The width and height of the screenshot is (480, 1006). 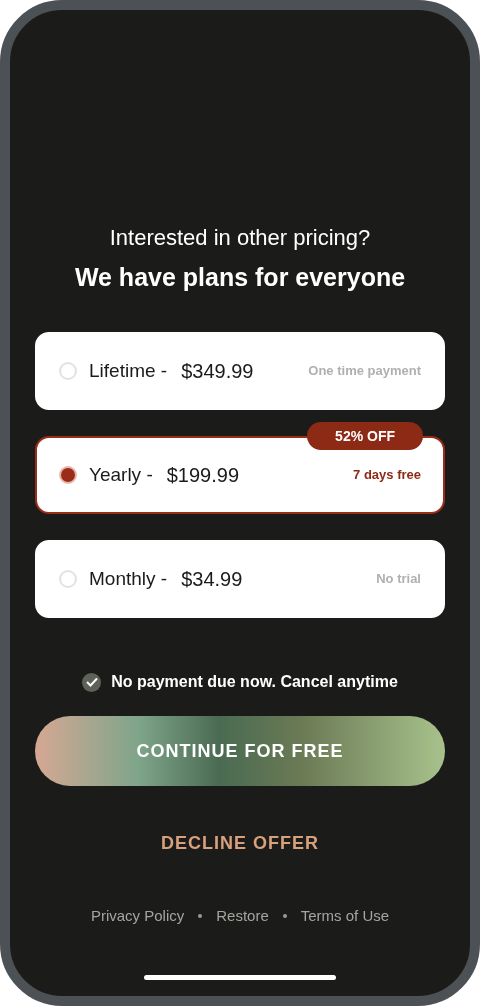 What do you see at coordinates (217, 371) in the screenshot?
I see `plan-price: $349.99` at bounding box center [217, 371].